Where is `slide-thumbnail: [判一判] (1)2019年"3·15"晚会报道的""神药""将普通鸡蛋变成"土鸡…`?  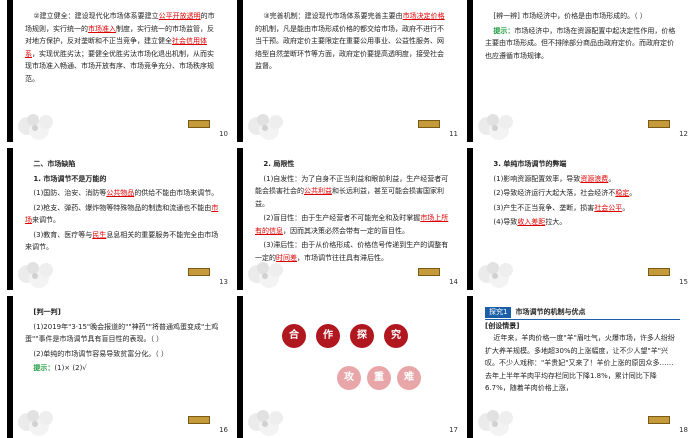 slide-thumbnail: [判一判] (1)2019年"3·15"晚会报道的""神药""将普通鸡蛋变成"土鸡… is located at coordinates (120, 367).